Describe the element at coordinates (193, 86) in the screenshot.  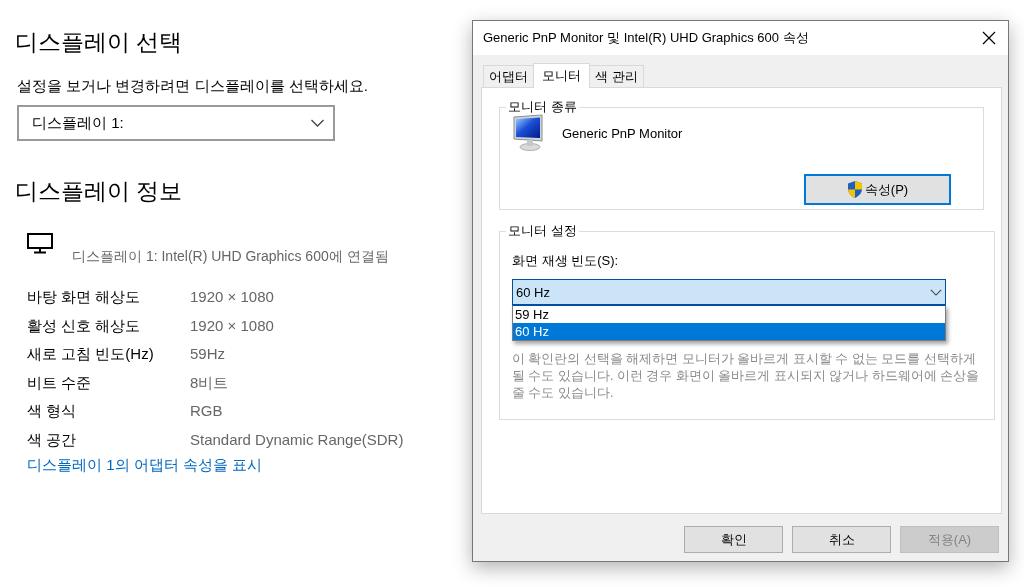
I see `instruction-text: 설정을 보거나 변경하려면 디스플레이를 선택하세요.` at that location.